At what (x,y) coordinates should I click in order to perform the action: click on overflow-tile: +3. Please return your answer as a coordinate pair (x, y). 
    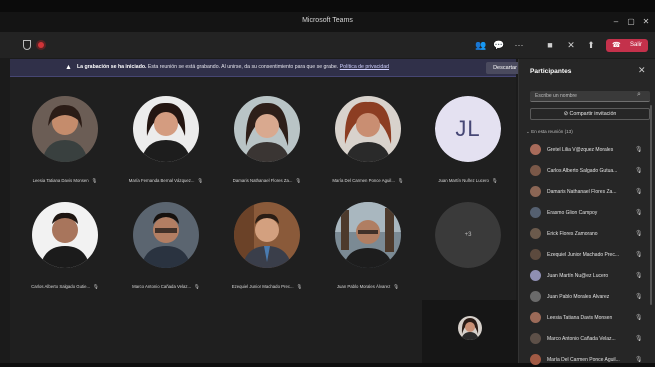
    Looking at the image, I should click on (468, 237).